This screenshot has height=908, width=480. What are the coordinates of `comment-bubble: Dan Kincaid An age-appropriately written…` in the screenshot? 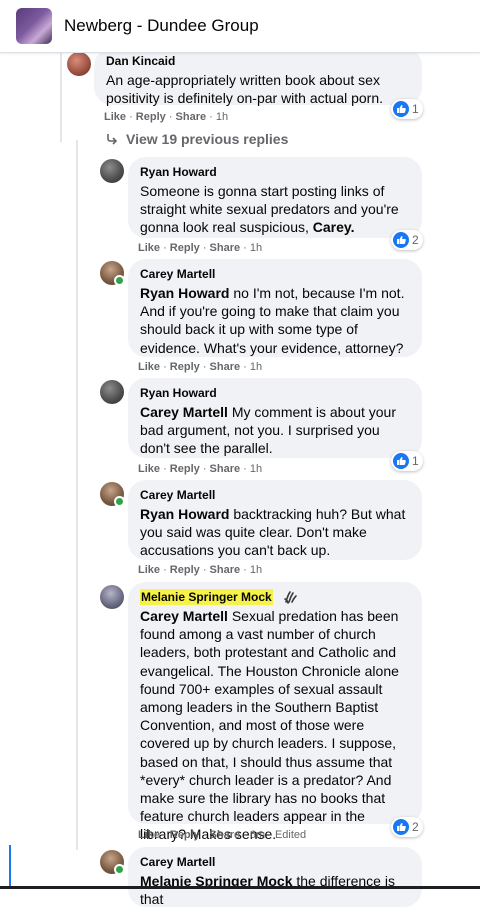 It's located at (258, 77).